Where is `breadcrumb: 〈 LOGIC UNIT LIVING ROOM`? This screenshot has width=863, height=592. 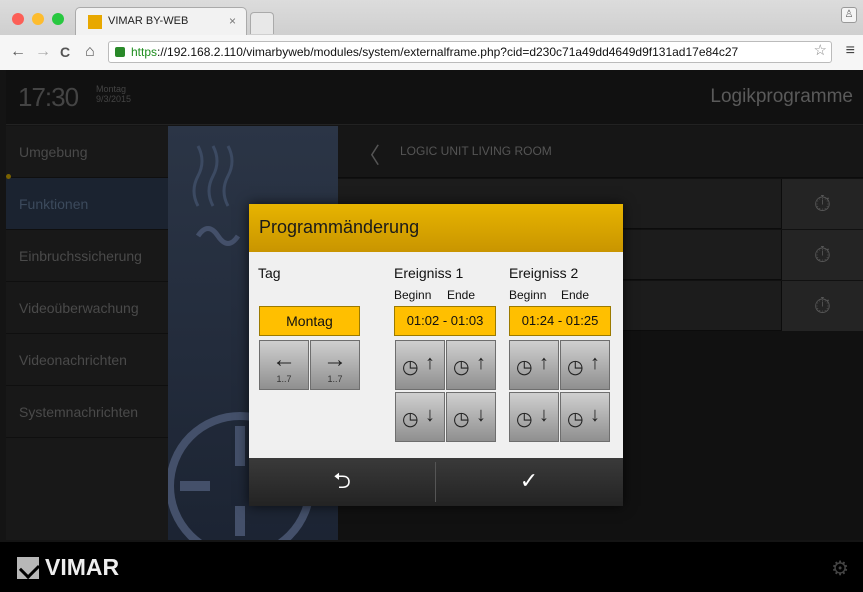 breadcrumb: 〈 LOGIC UNIT LIVING ROOM is located at coordinates (600, 152).